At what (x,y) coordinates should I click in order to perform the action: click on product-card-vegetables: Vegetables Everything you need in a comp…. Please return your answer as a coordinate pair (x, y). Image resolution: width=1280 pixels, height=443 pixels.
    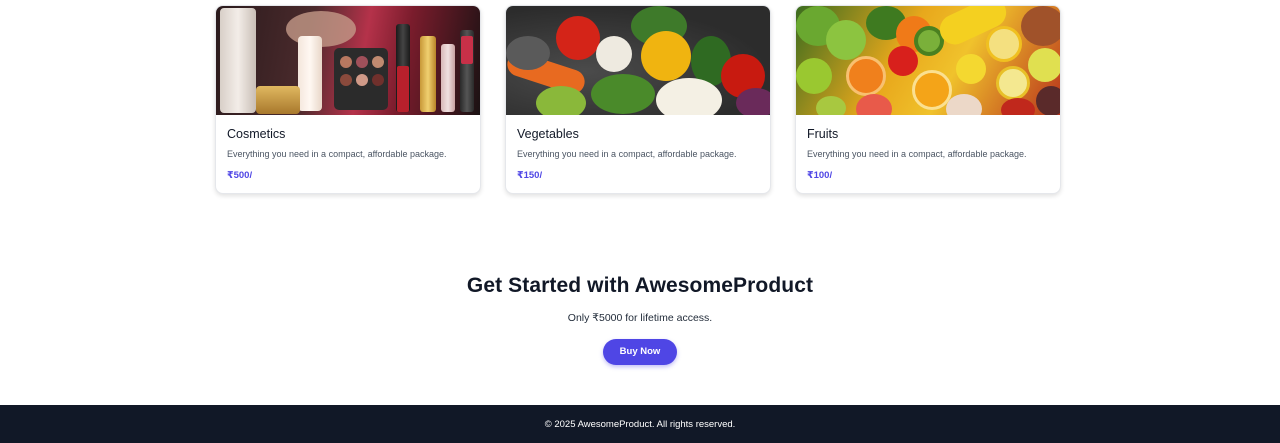
    Looking at the image, I should click on (638, 99).